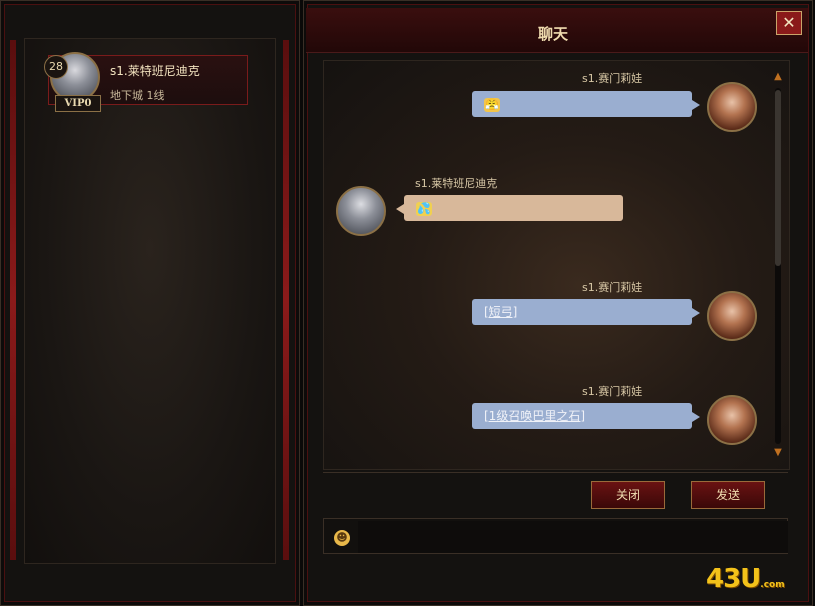 This screenshot has width=815, height=606. Describe the element at coordinates (492, 105) in the screenshot. I see `grin-emoji-icon: 😤` at that location.